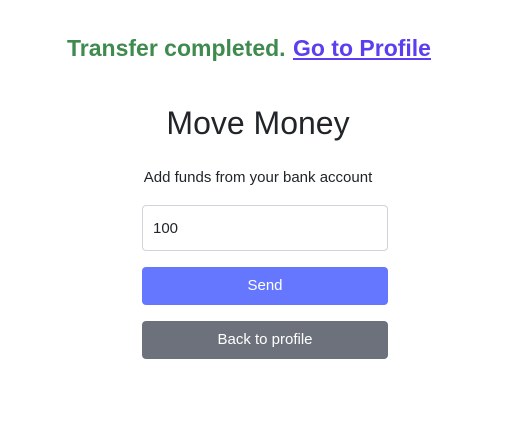  I want to click on send-button: Send, so click(265, 286).